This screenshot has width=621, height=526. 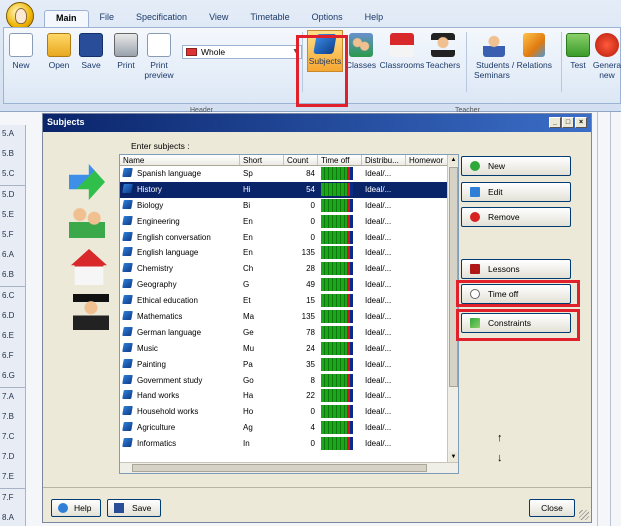 What do you see at coordinates (20, 16) in the screenshot?
I see `app-menu-button` at bounding box center [20, 16].